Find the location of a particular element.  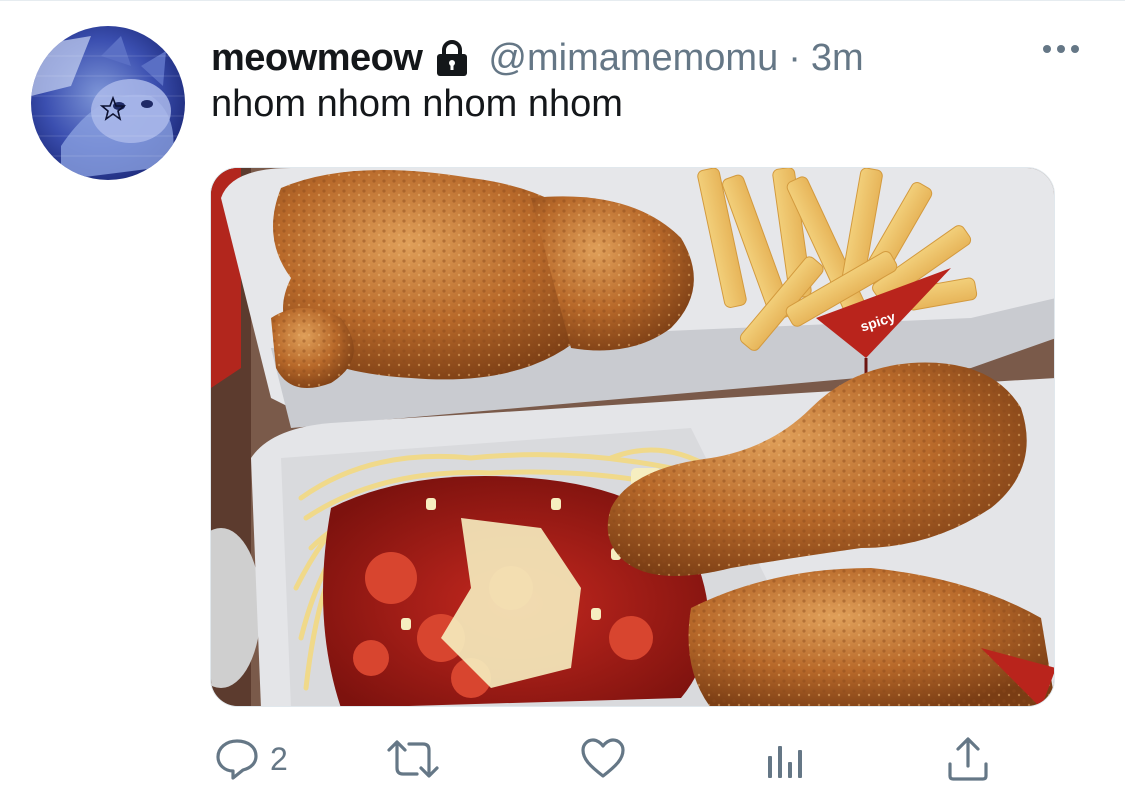

retweet-button is located at coordinates (413, 759).